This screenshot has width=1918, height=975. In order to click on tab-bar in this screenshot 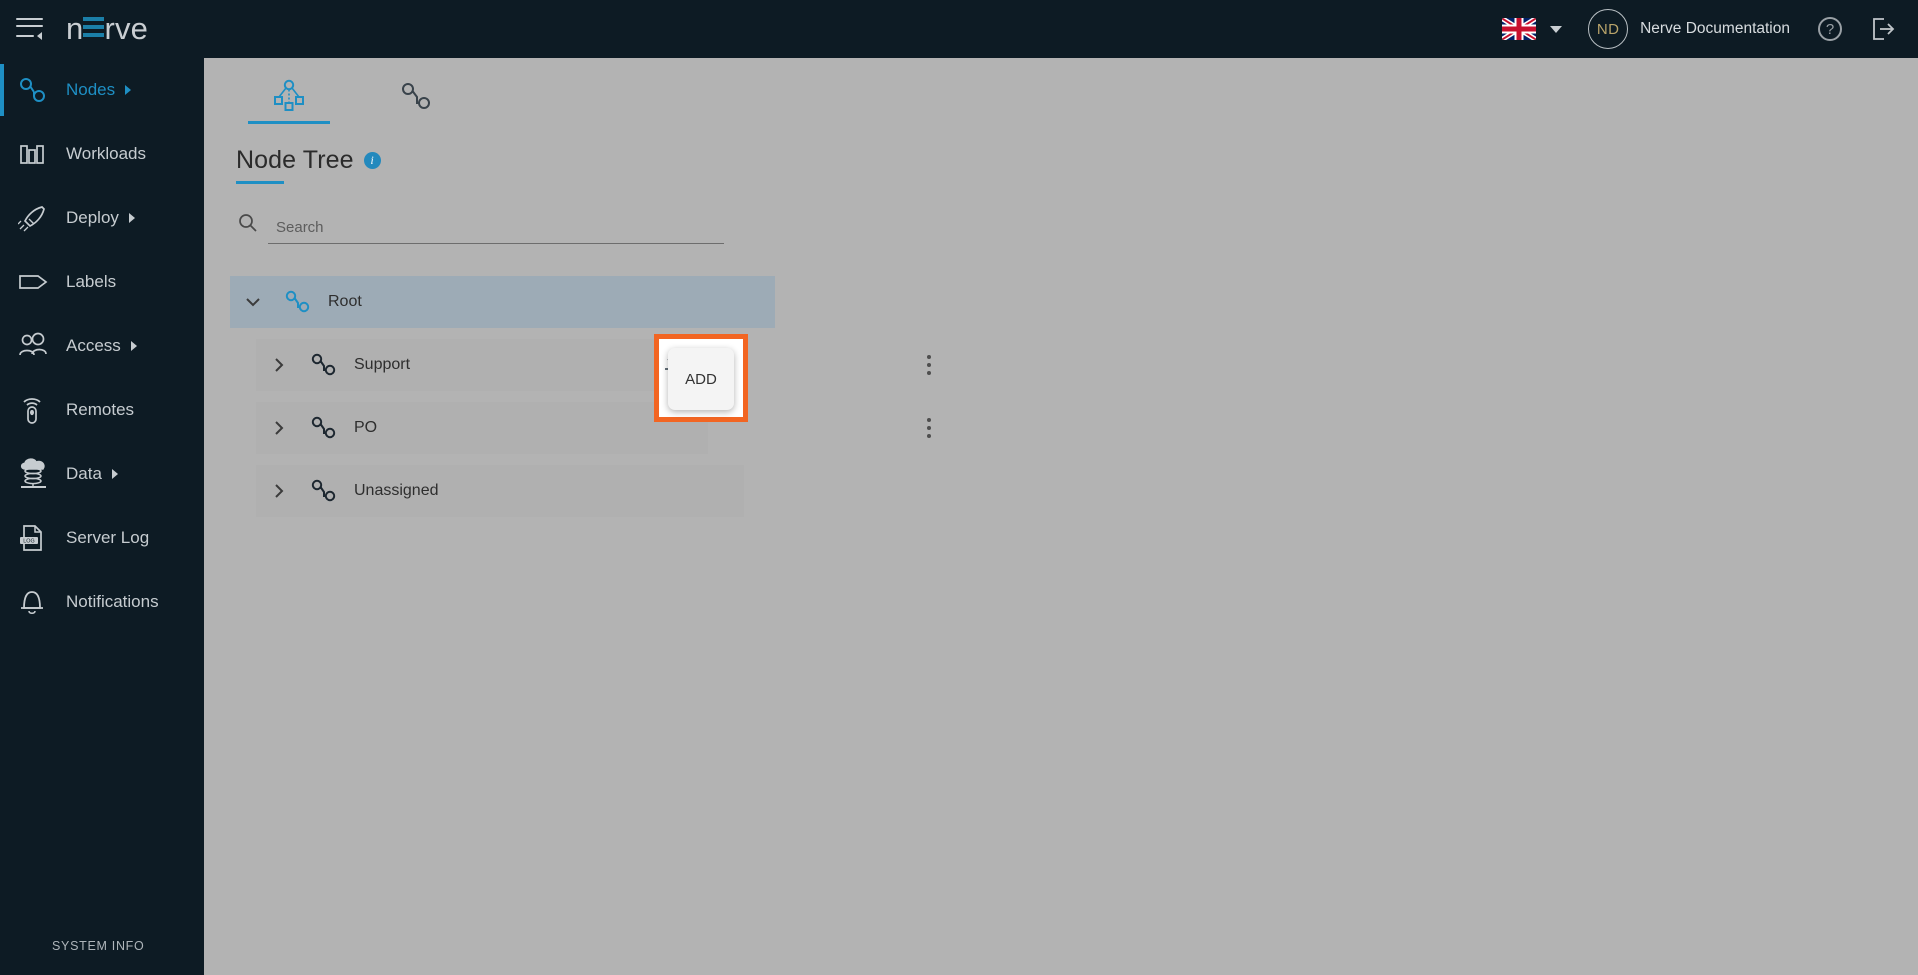, I will do `click(1061, 91)`.